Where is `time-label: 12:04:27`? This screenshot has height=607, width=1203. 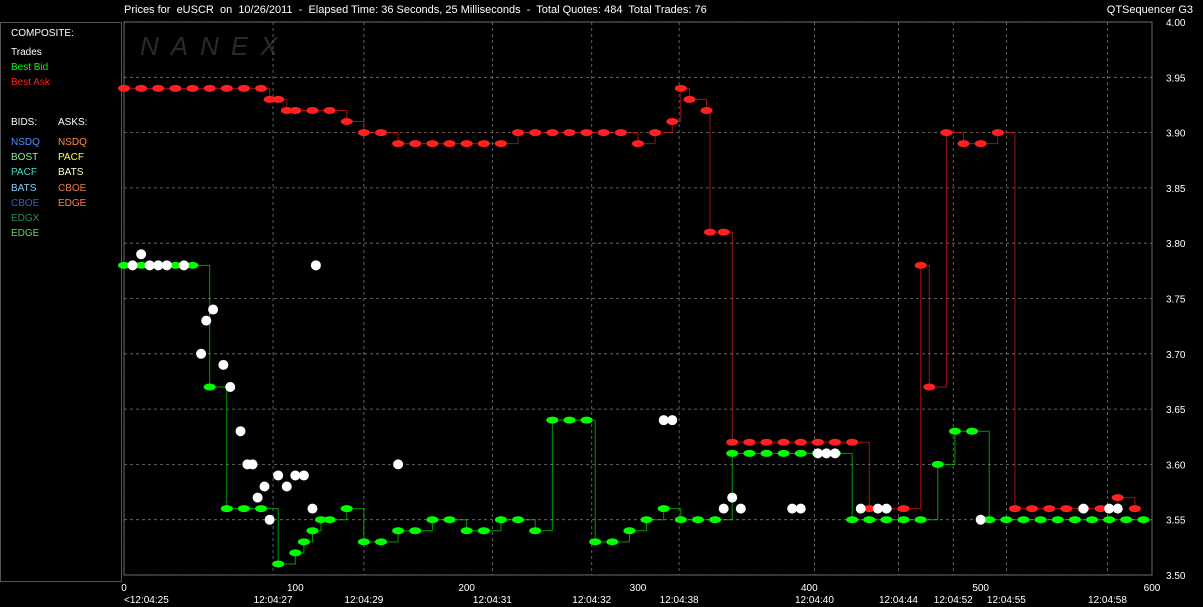
time-label: 12:04:27 is located at coordinates (273, 600).